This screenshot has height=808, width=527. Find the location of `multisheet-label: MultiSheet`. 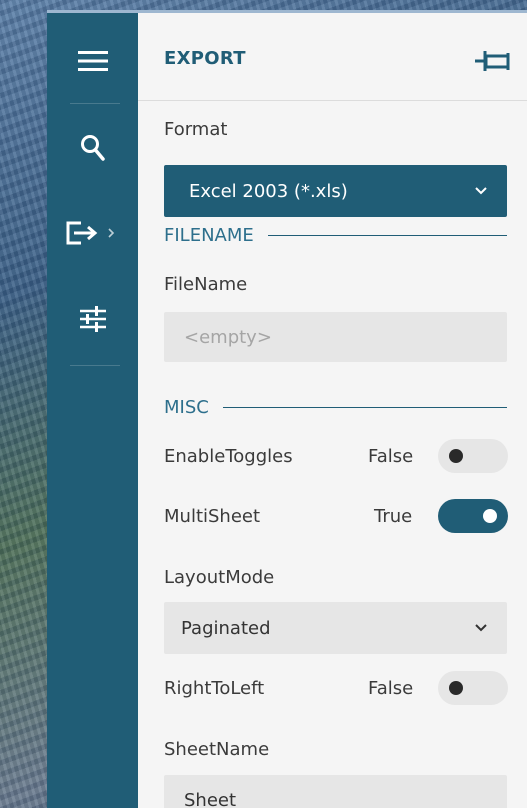

multisheet-label: MultiSheet is located at coordinates (212, 516).